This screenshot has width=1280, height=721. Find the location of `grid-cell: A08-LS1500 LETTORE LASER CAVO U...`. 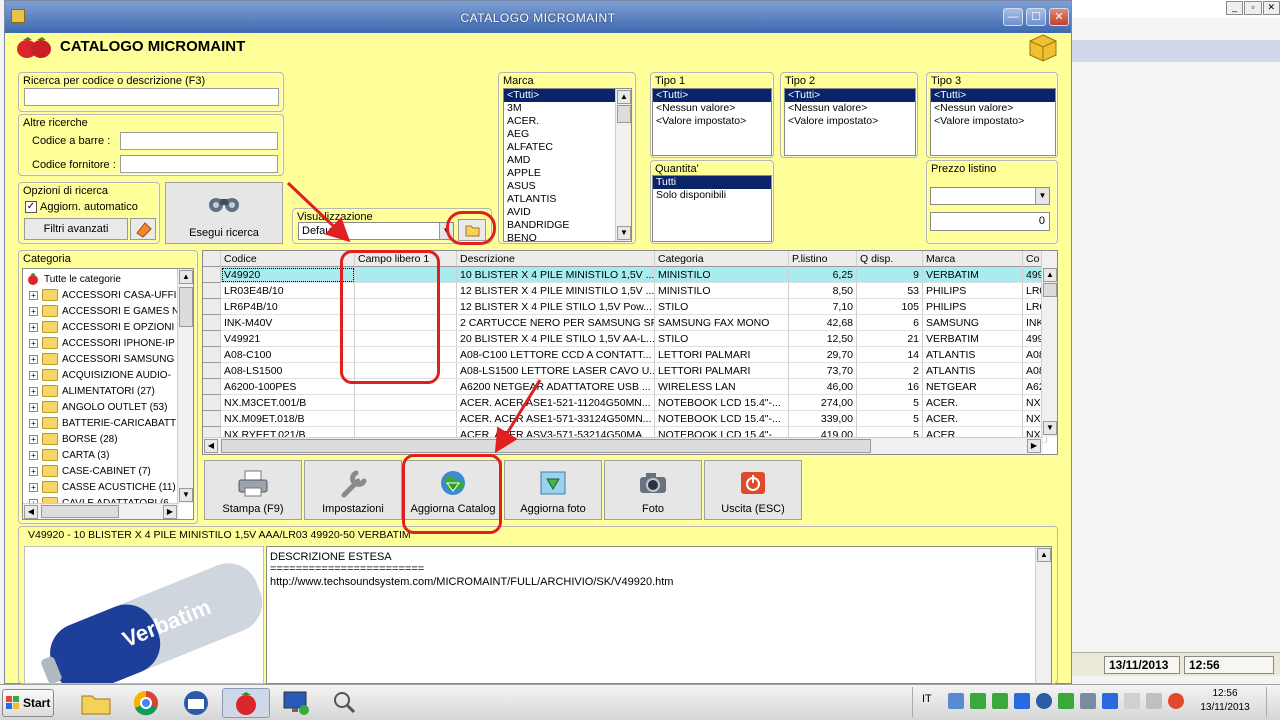

grid-cell: A08-LS1500 LETTORE LASER CAVO U... is located at coordinates (556, 371).